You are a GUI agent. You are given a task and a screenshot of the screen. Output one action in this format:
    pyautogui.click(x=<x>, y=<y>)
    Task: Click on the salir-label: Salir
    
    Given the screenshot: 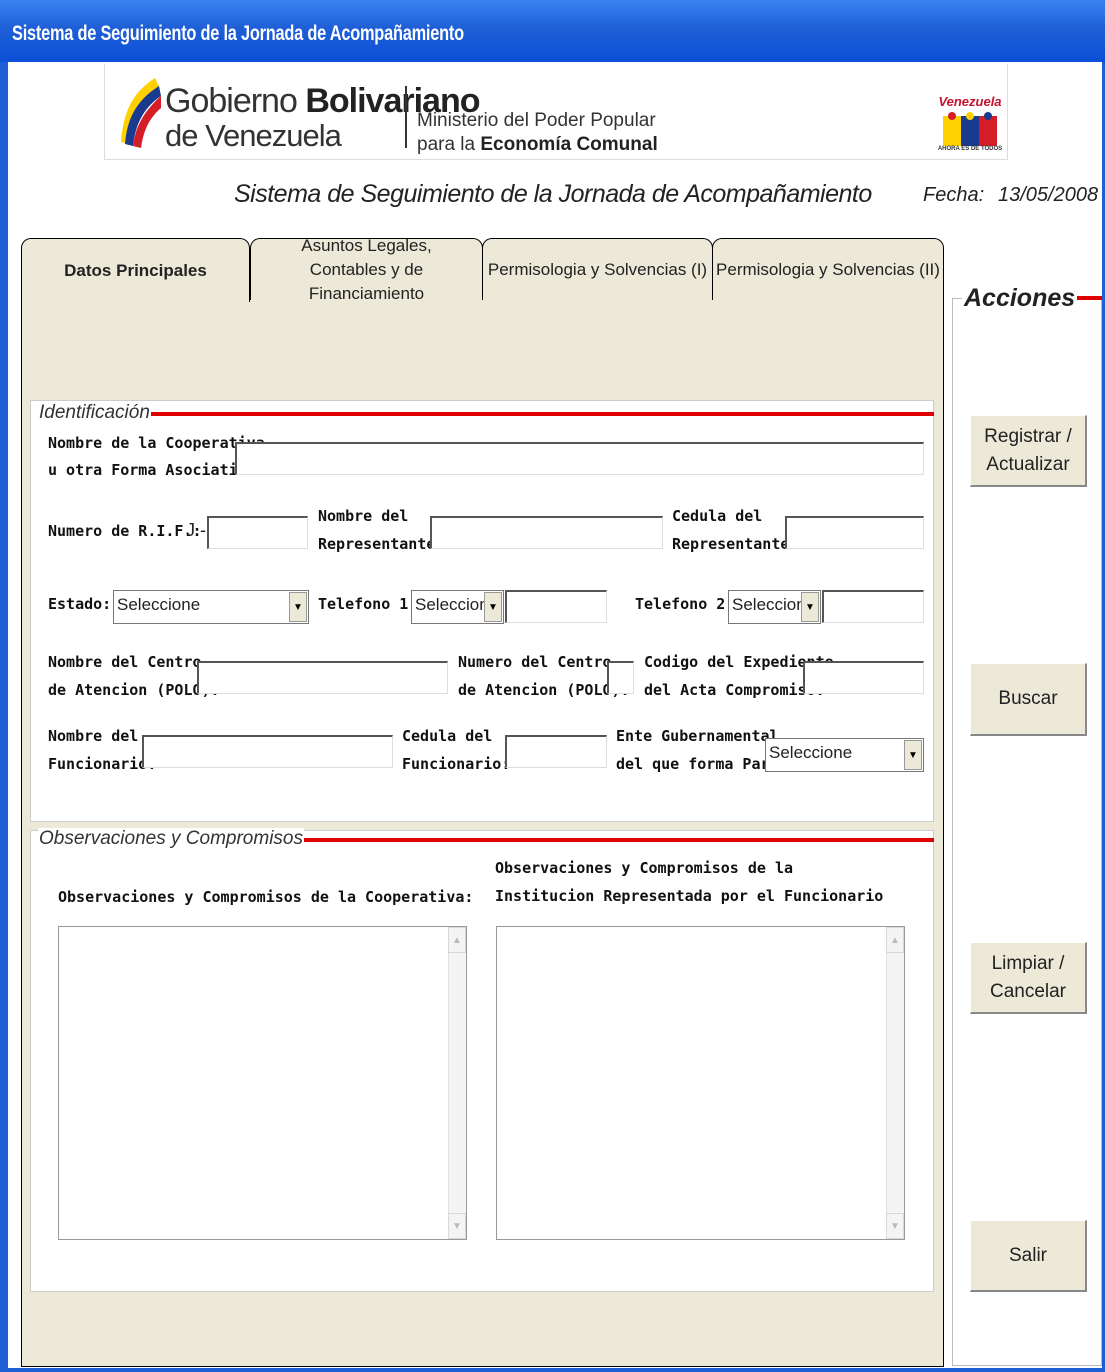 What is the action you would take?
    pyautogui.click(x=1027, y=1255)
    